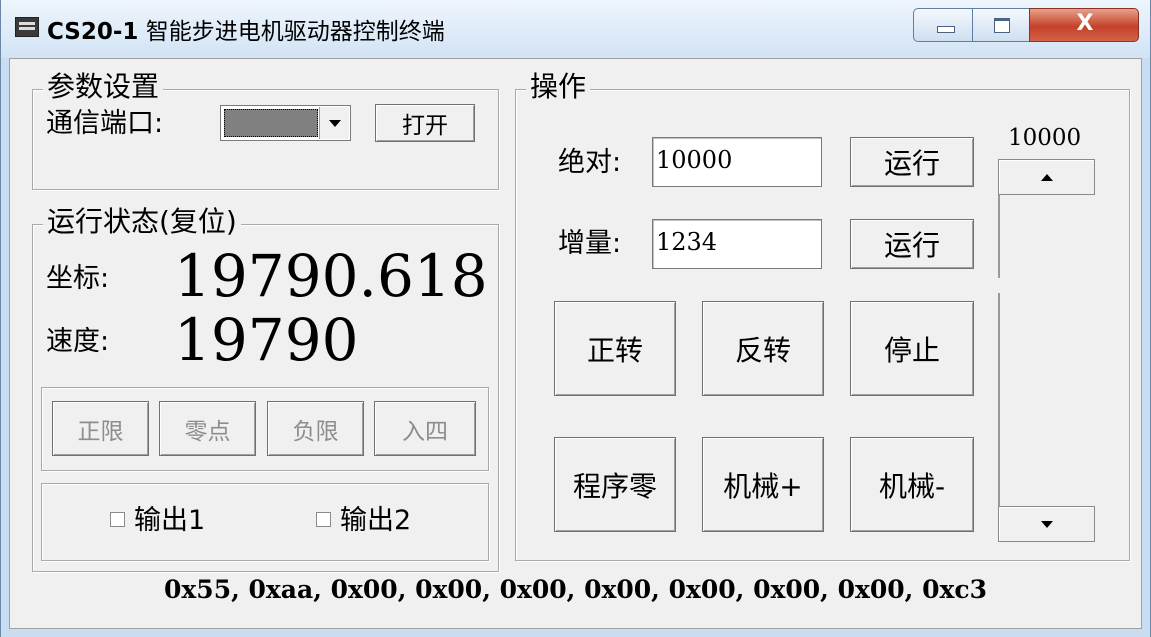  Describe the element at coordinates (93, 32) in the screenshot. I see `window-title-model: CS20-1` at that location.